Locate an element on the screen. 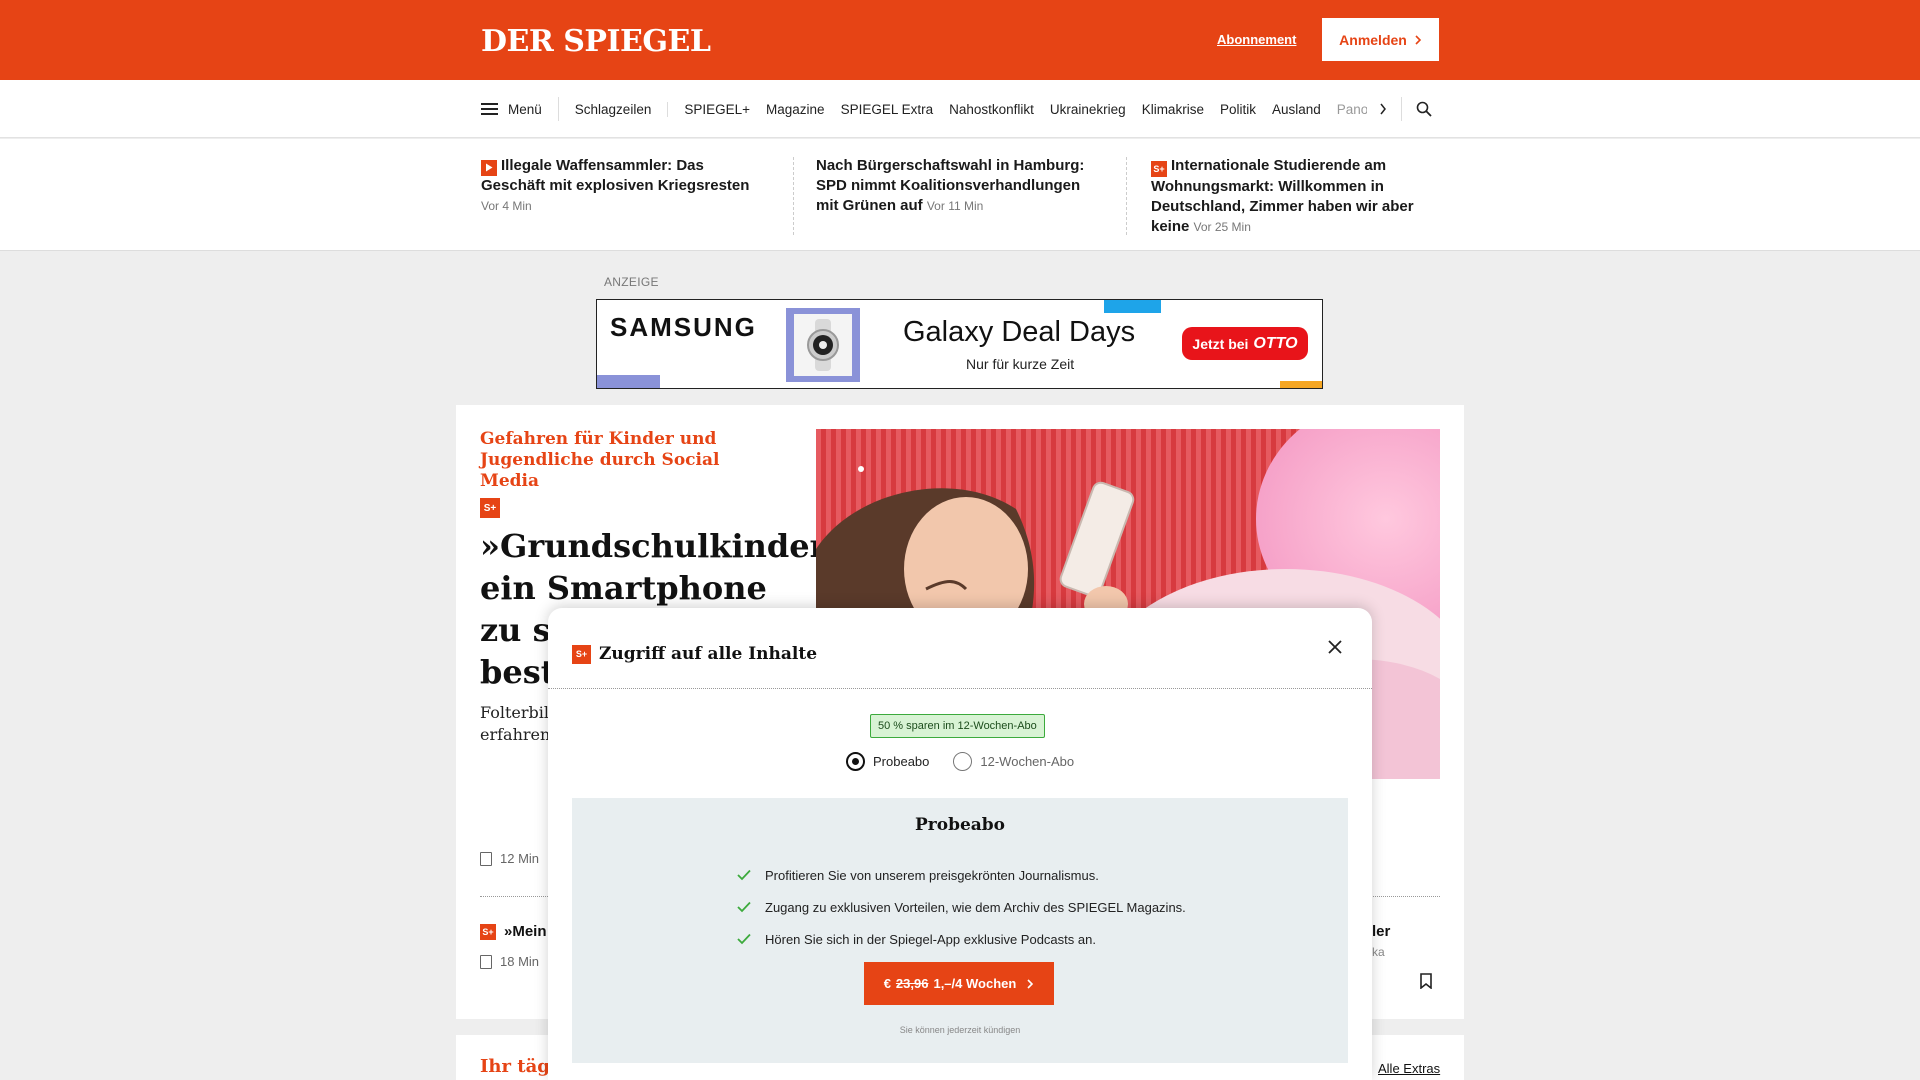  ticker-time: Vor 25 Min is located at coordinates (1222, 227).